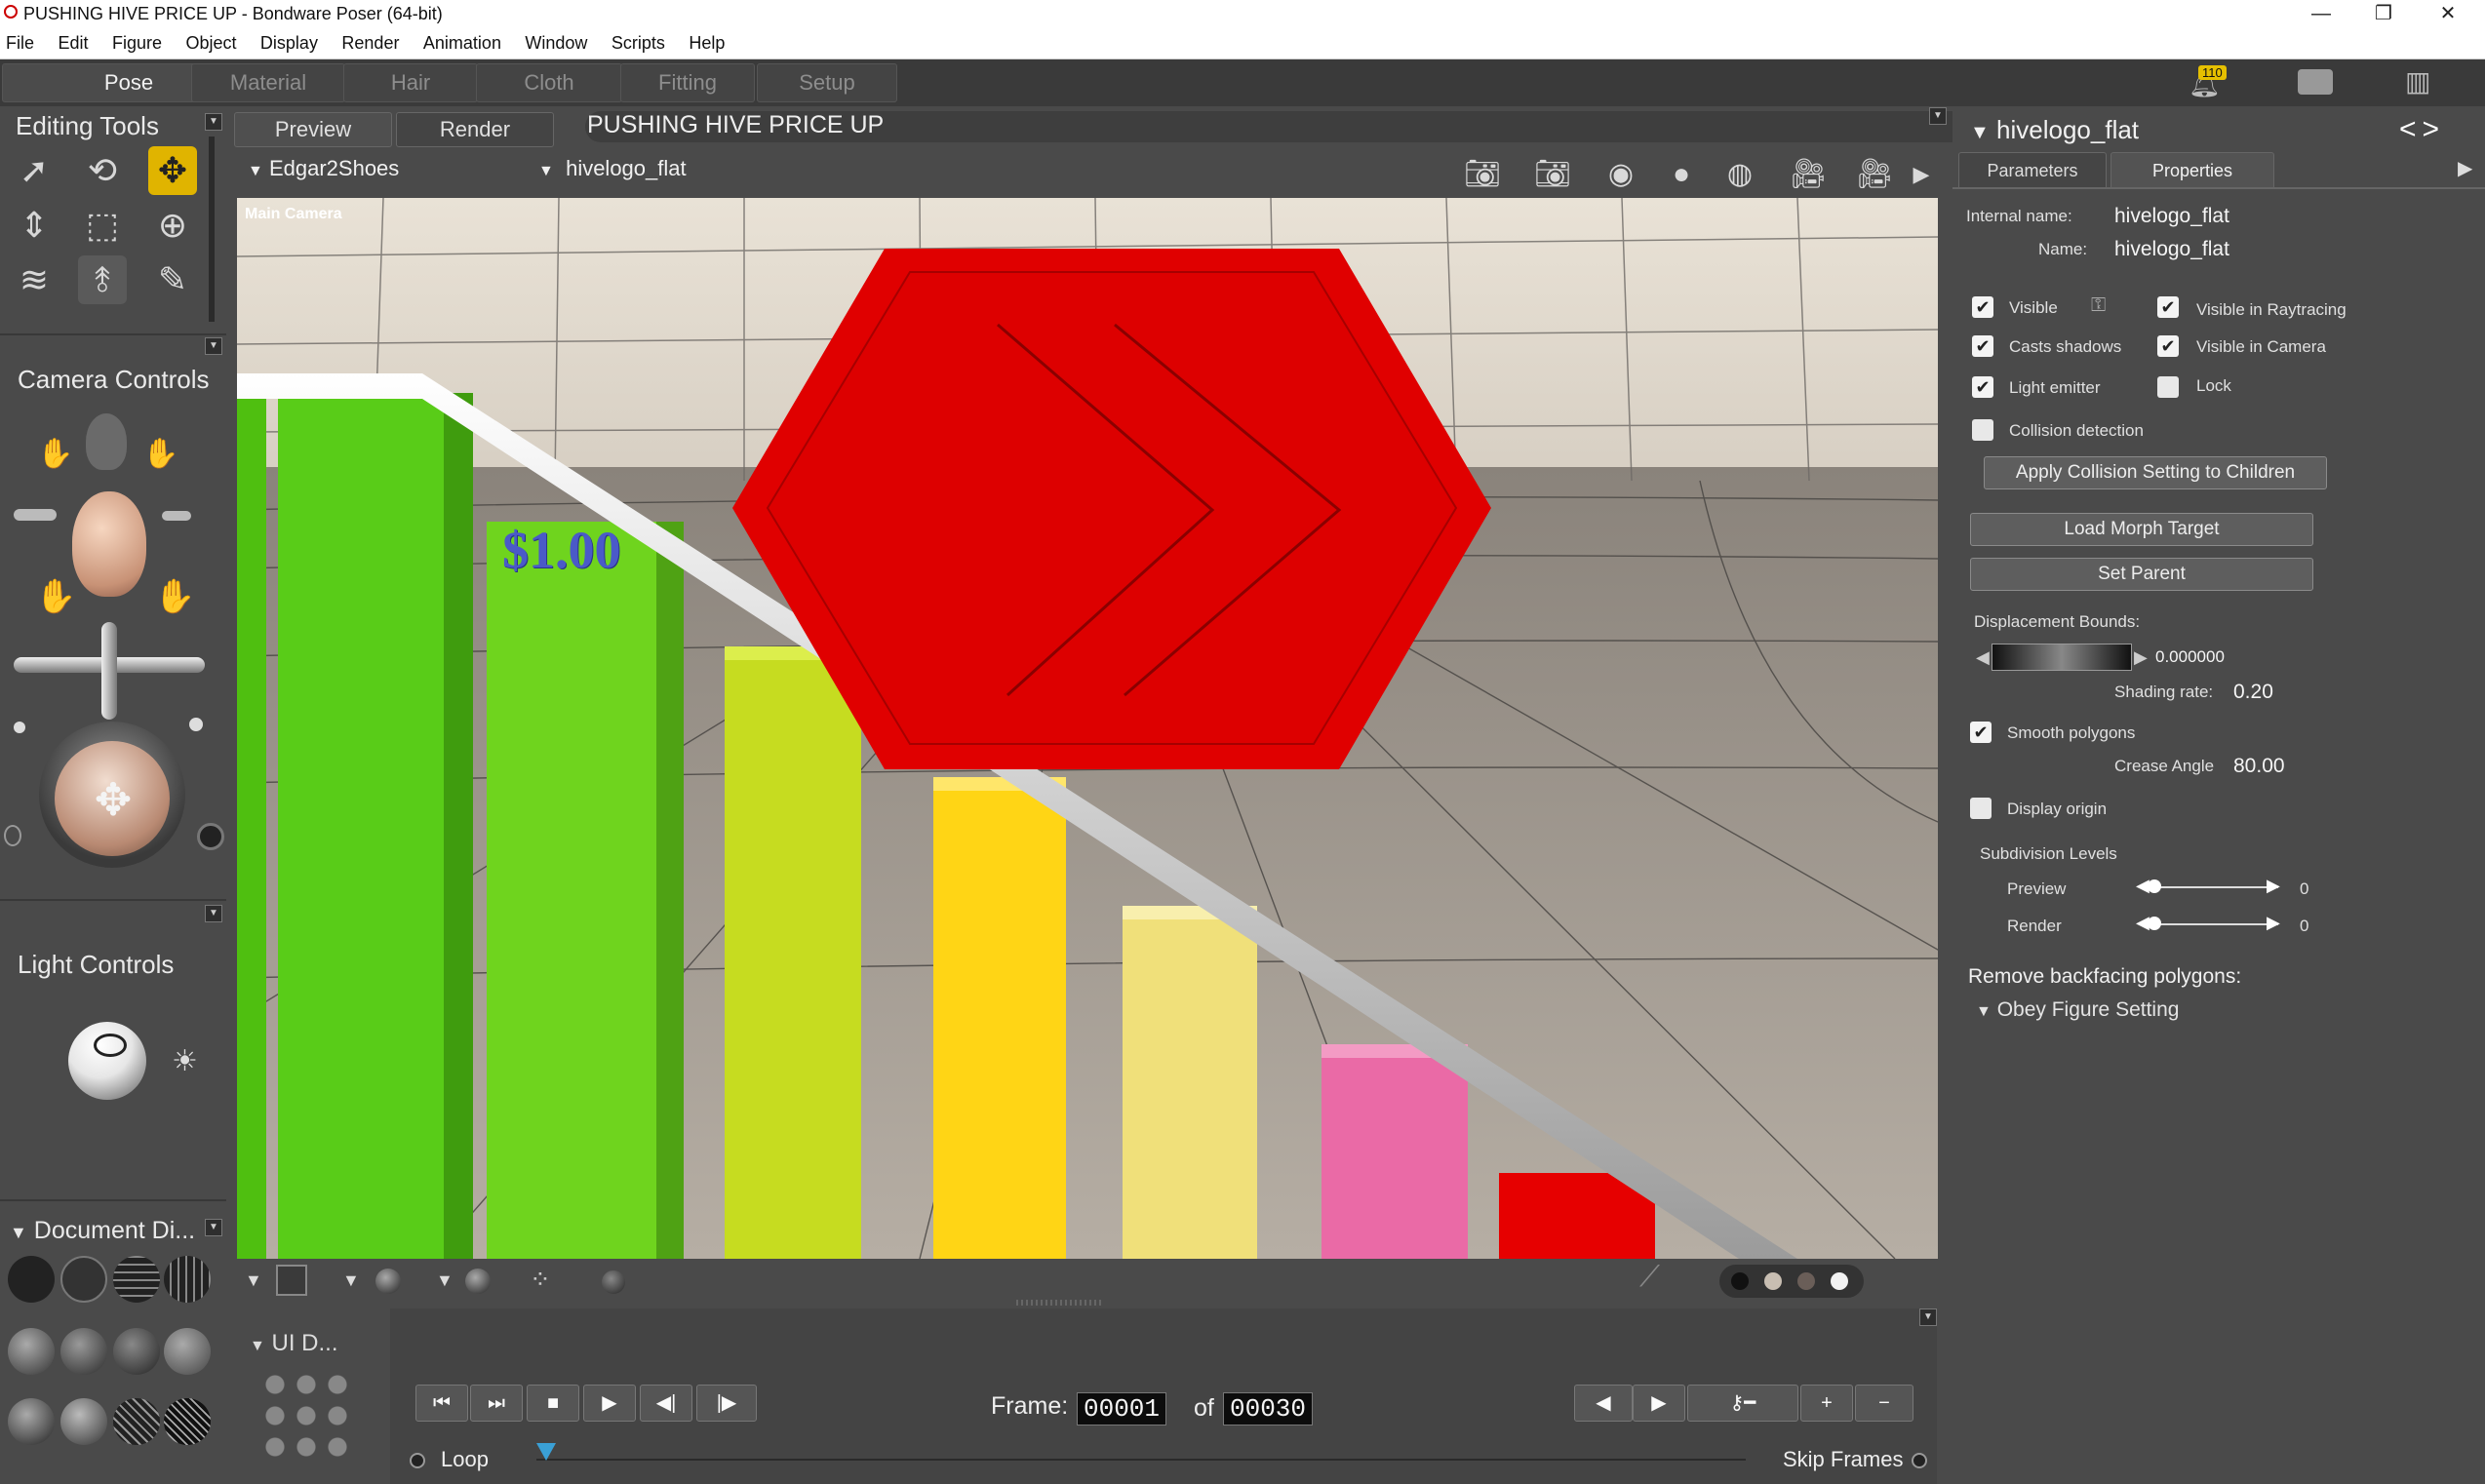 The height and width of the screenshot is (1484, 2485). I want to click on camera-icon: 📷︎, so click(1482, 174).